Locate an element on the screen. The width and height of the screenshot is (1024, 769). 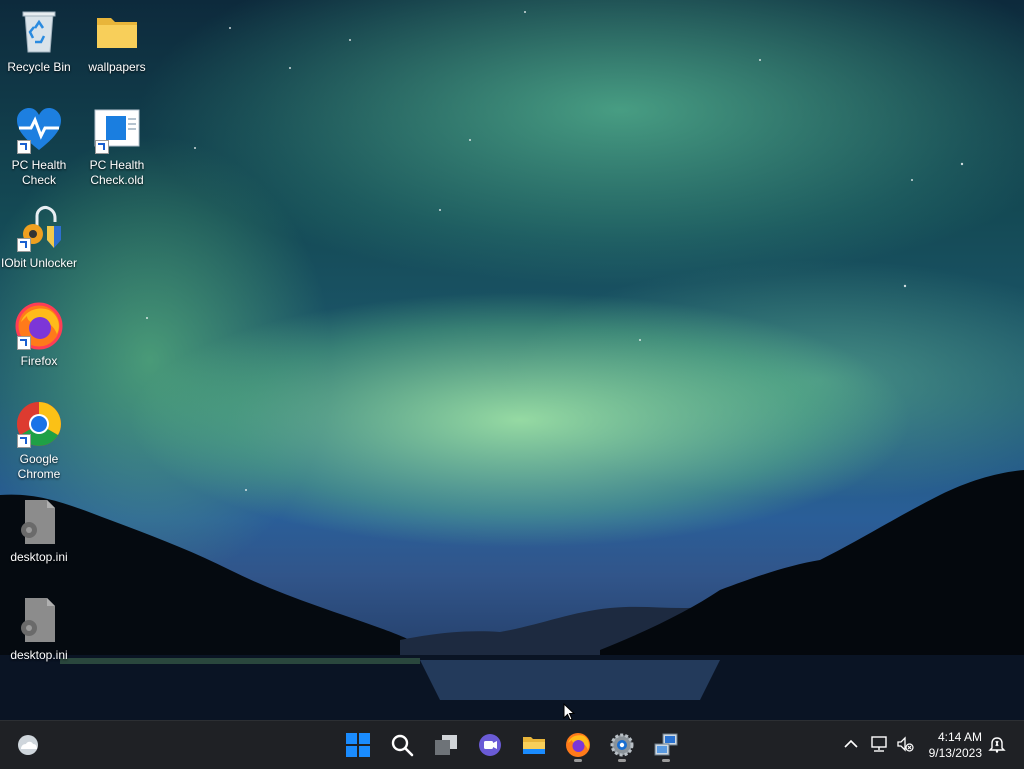
chat-icon is located at coordinates (490, 745).